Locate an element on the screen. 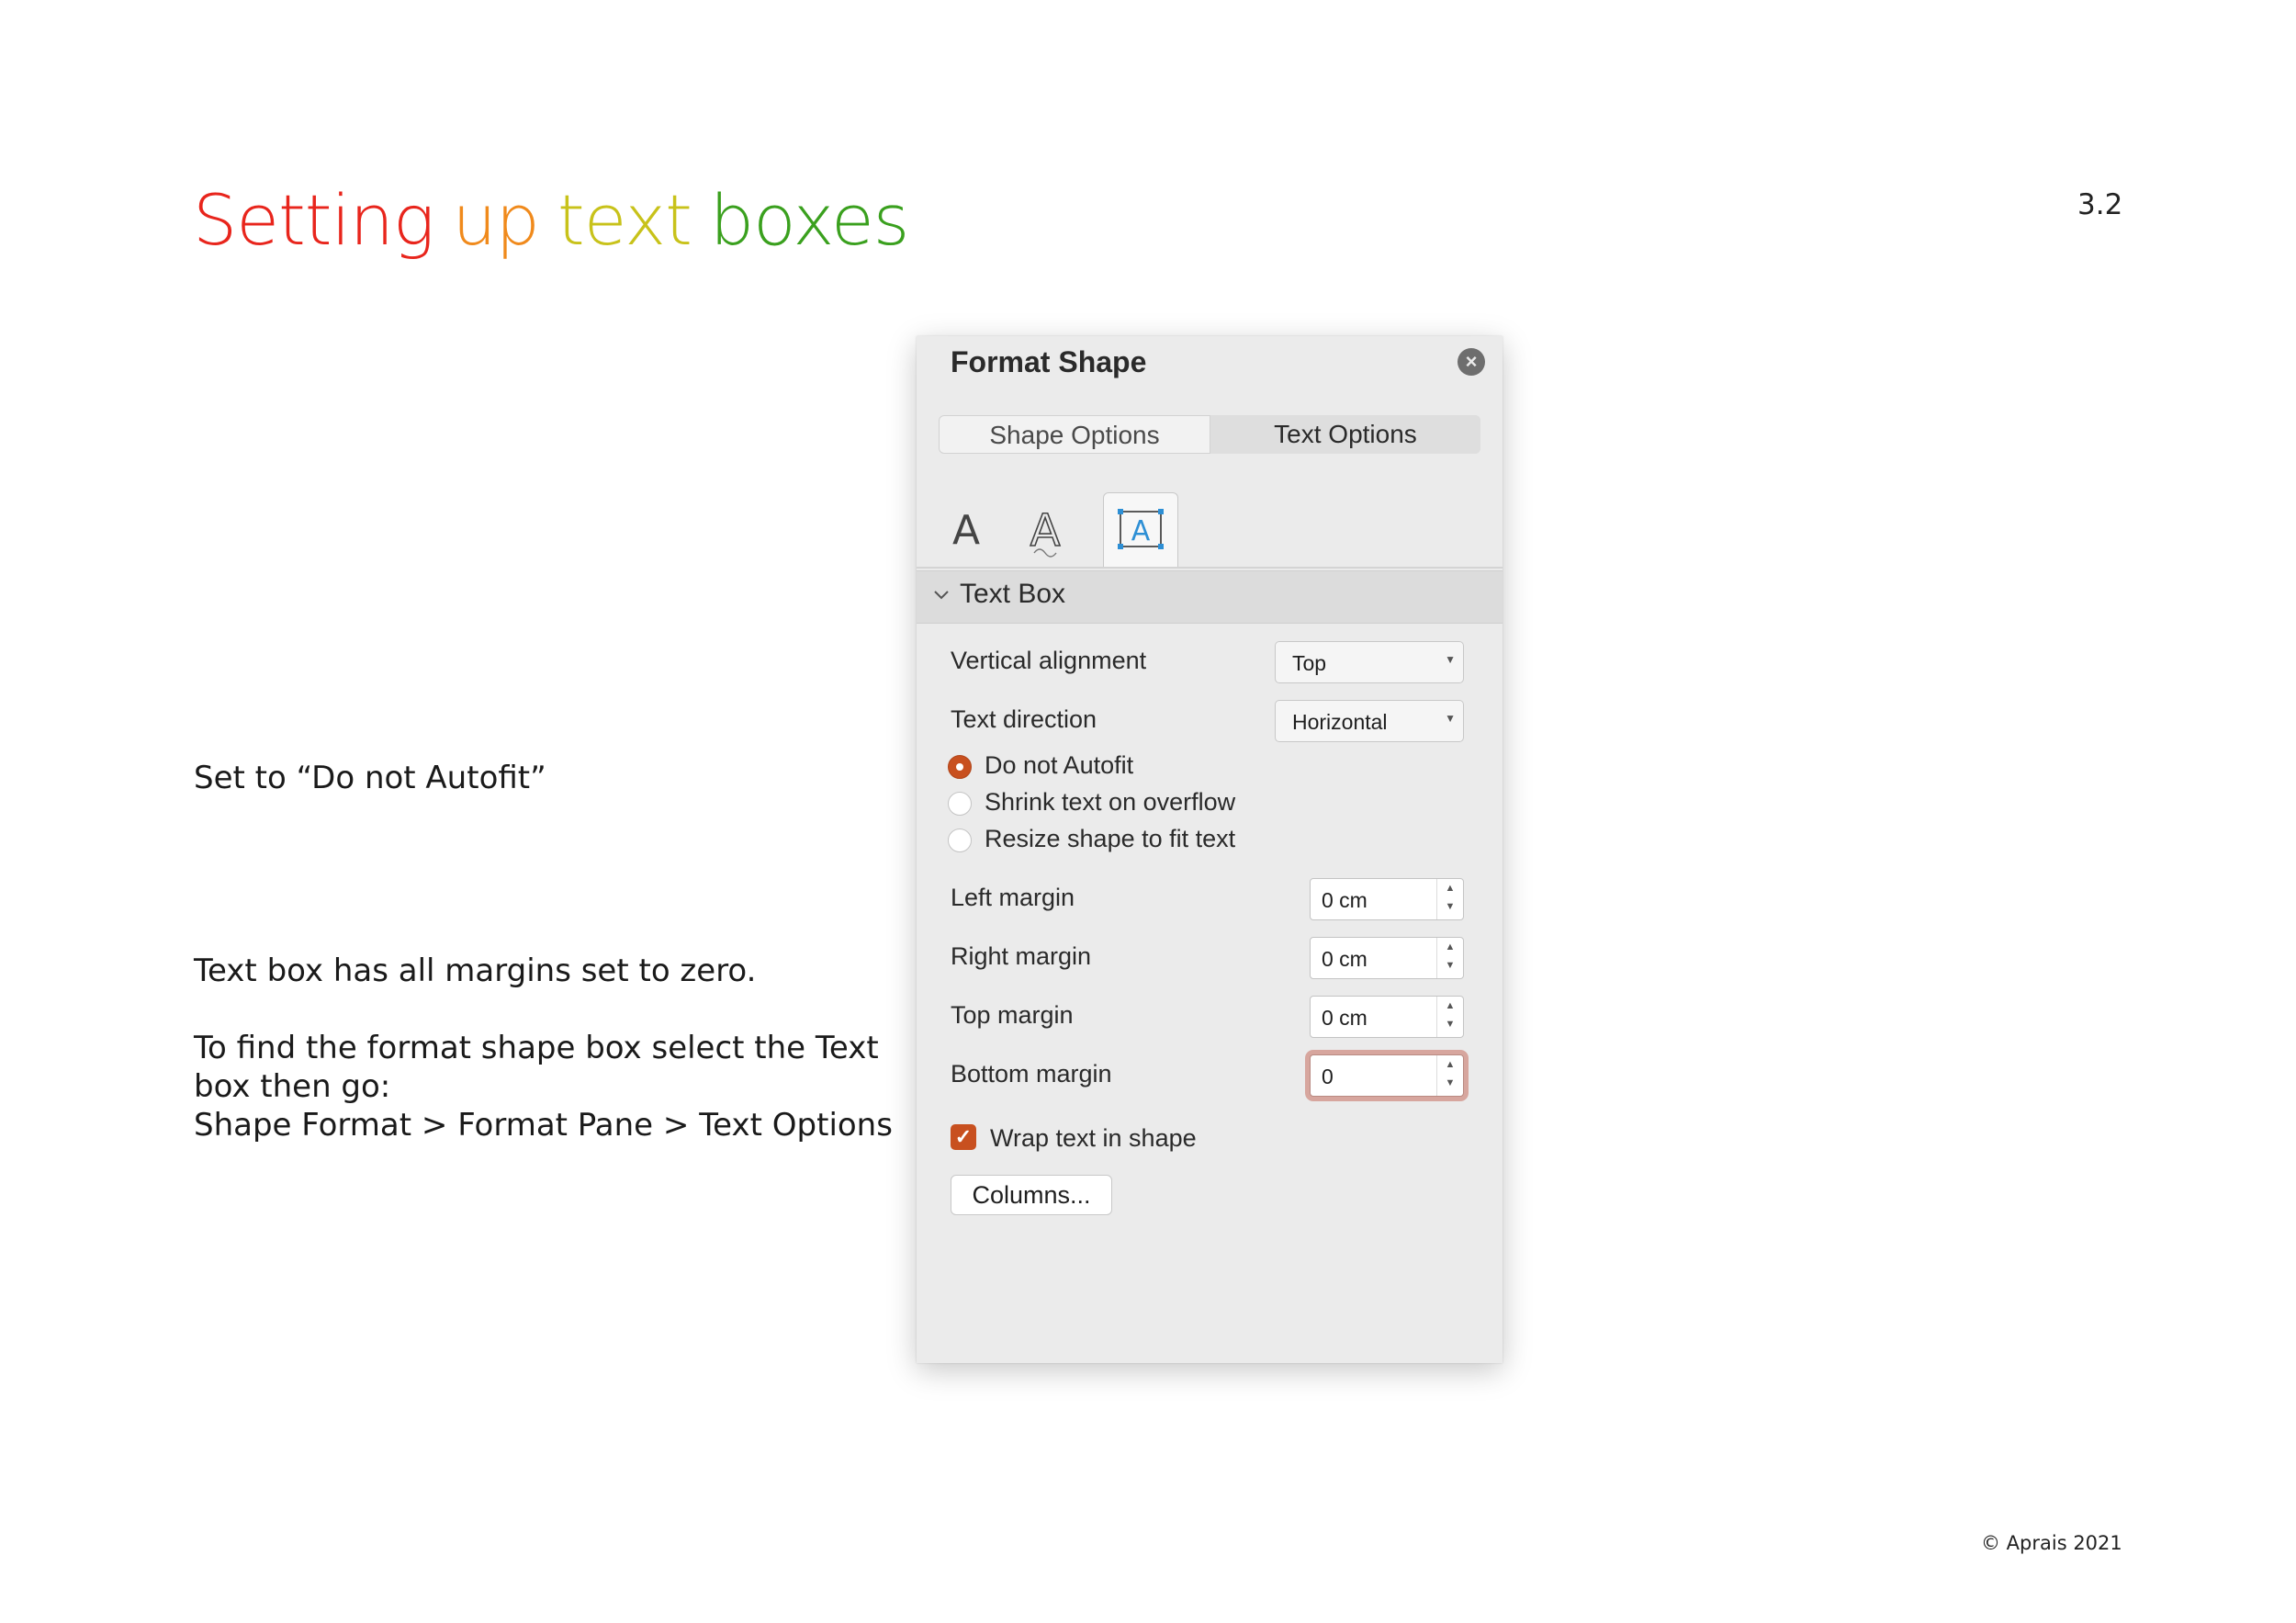 Image resolution: width=2296 pixels, height=1623 pixels. radio-label: Do not Autofit is located at coordinates (1059, 765).